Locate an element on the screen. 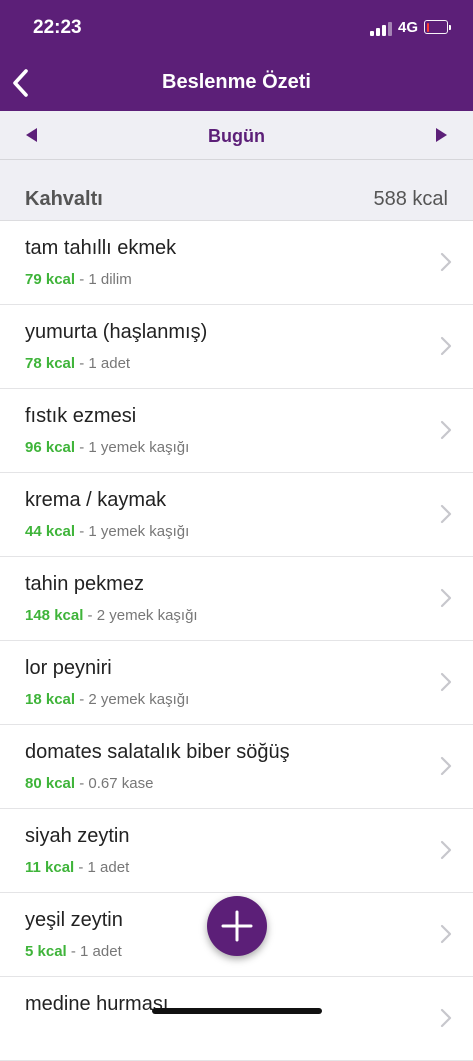 The height and width of the screenshot is (1061, 473). food-kcal: 96 kcal is located at coordinates (50, 447).